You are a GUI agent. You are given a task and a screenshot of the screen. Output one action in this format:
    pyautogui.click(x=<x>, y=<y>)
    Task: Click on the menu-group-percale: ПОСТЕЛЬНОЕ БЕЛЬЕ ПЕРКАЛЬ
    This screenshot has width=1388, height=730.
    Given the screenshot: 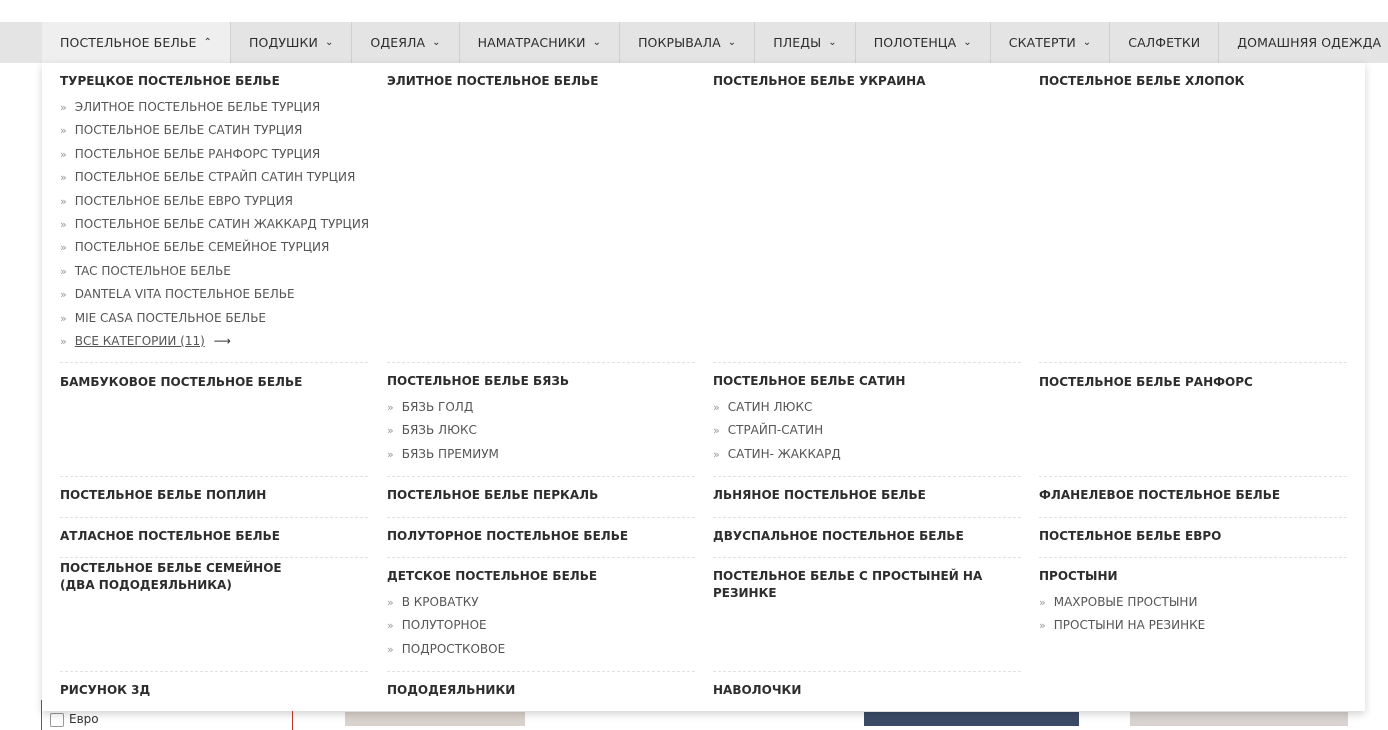 What is the action you would take?
    pyautogui.click(x=541, y=495)
    